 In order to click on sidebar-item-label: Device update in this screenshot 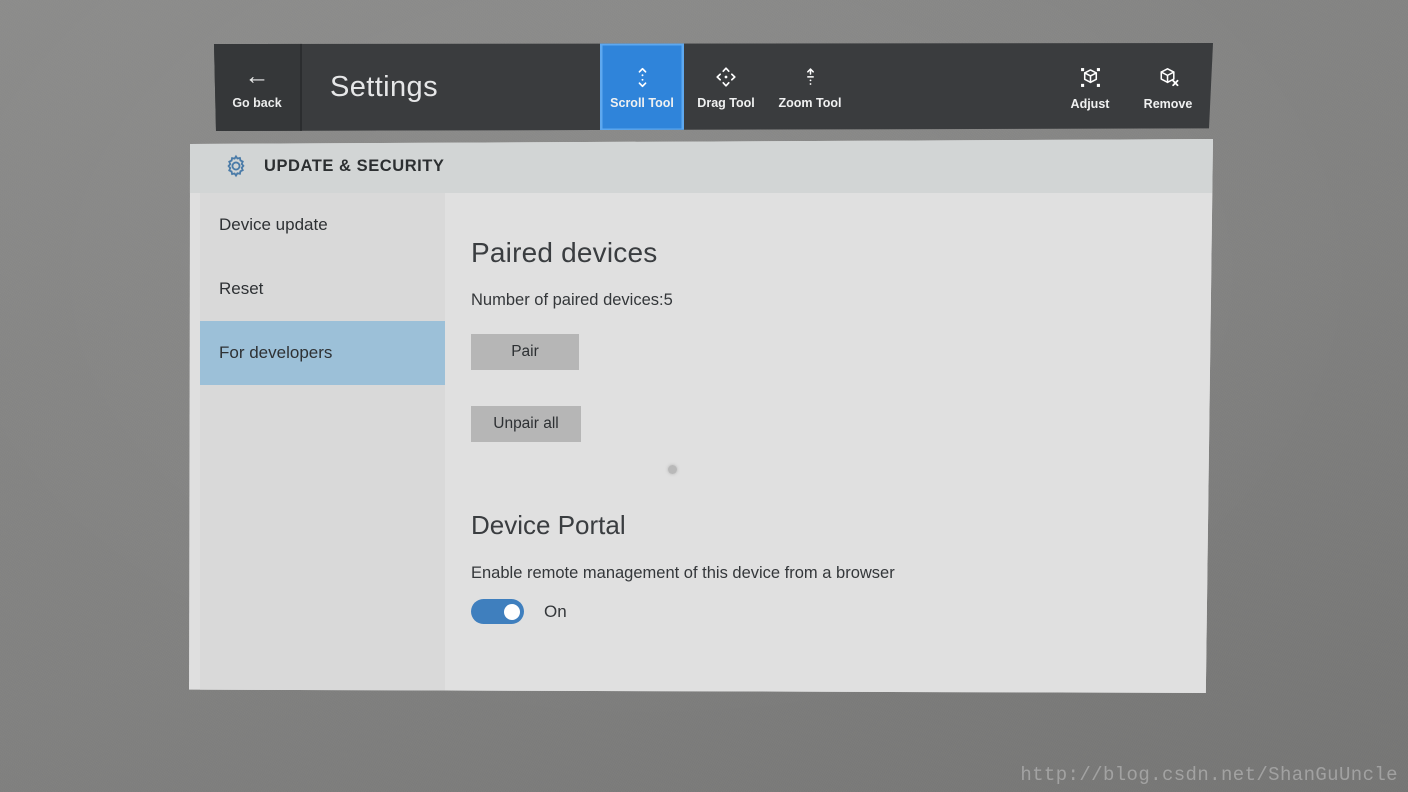, I will do `click(273, 224)`.